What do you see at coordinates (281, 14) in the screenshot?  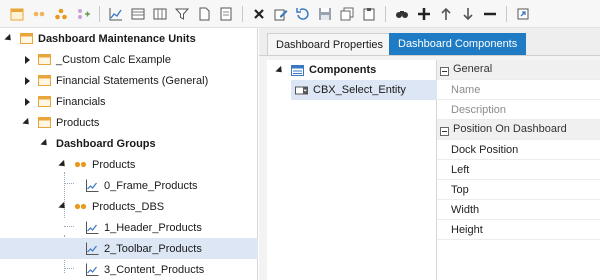 I see `edit-icon` at bounding box center [281, 14].